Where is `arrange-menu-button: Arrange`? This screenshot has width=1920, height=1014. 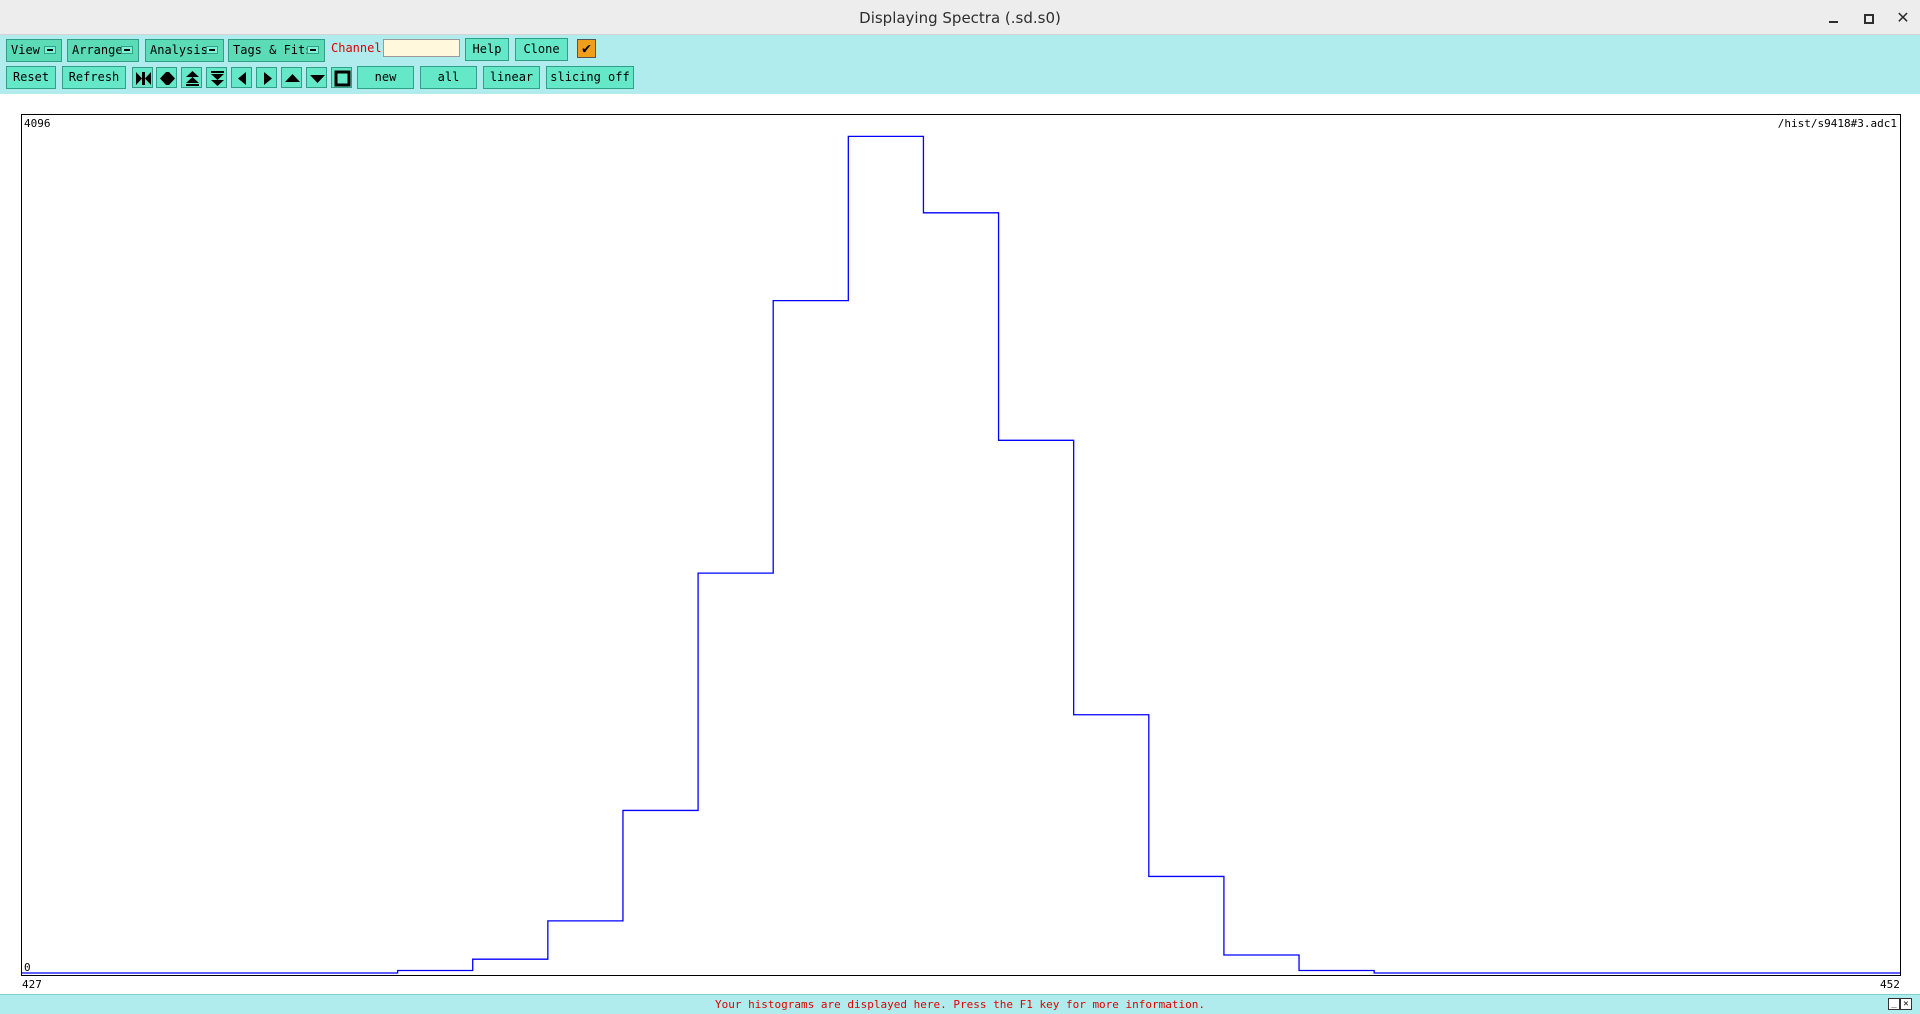
arrange-menu-button: Arrange is located at coordinates (103, 50).